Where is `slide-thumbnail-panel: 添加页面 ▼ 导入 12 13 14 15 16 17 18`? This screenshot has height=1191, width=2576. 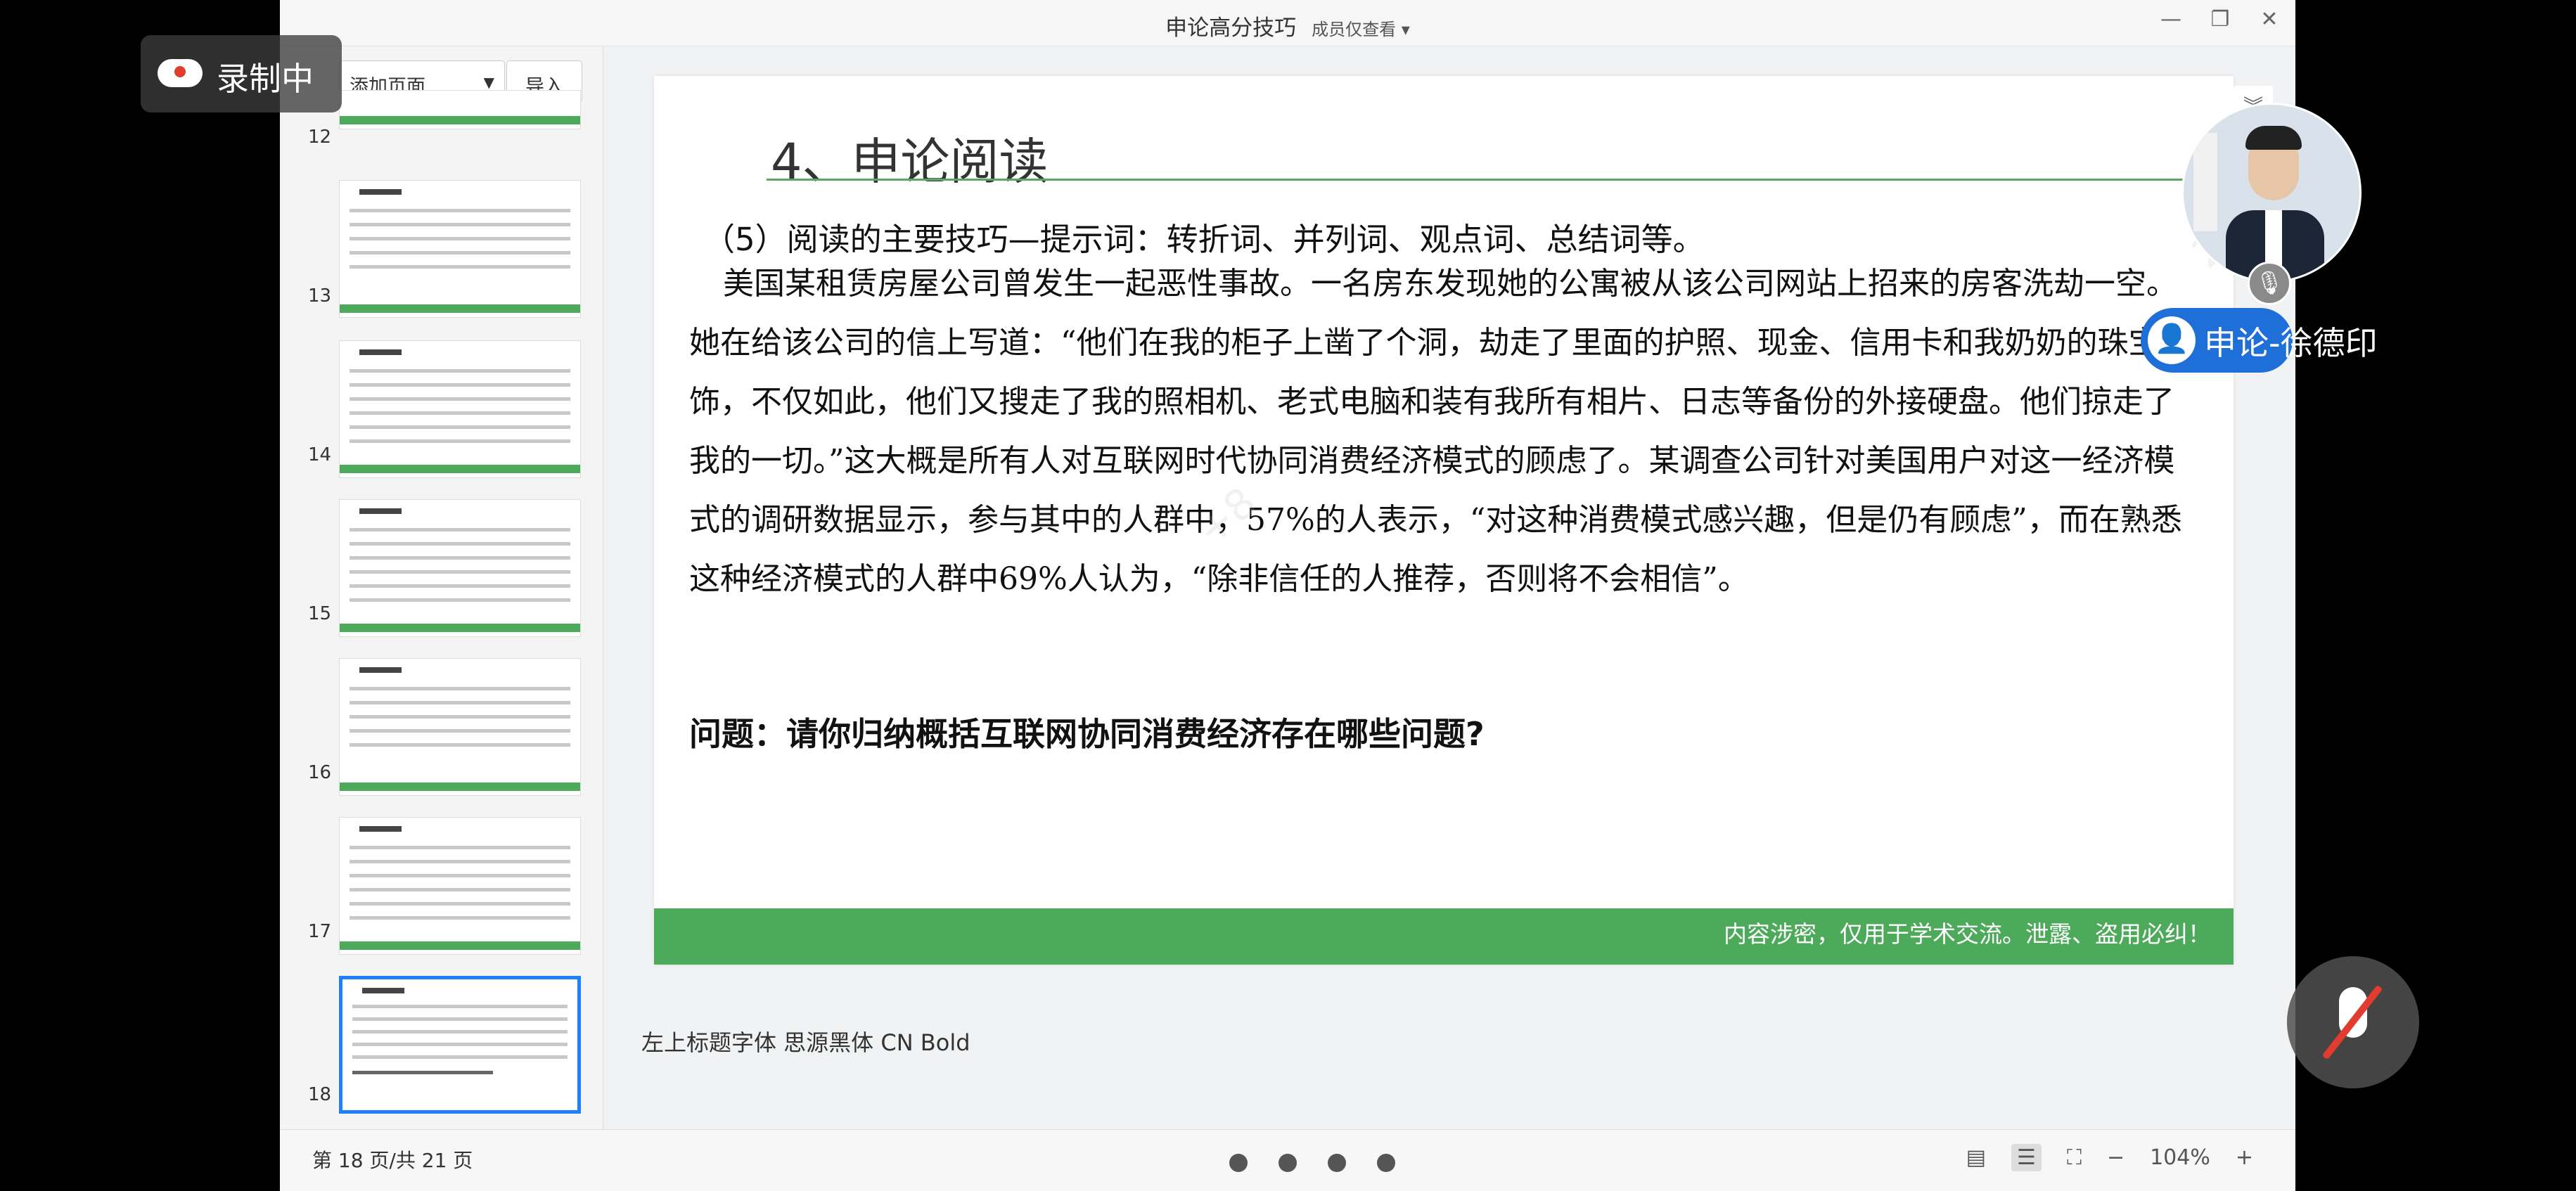
slide-thumbnail-panel: 添加页面 ▼ 导入 12 13 14 15 16 17 18 is located at coordinates (441, 587).